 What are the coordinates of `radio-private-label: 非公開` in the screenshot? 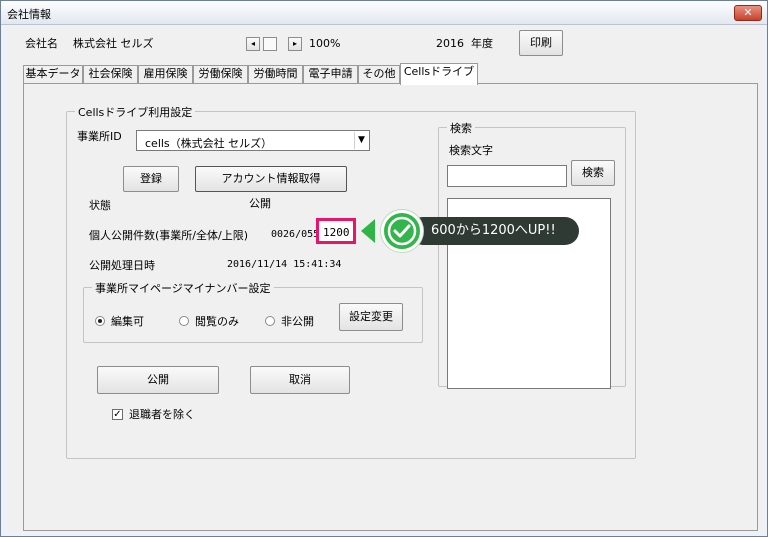 It's located at (297, 321).